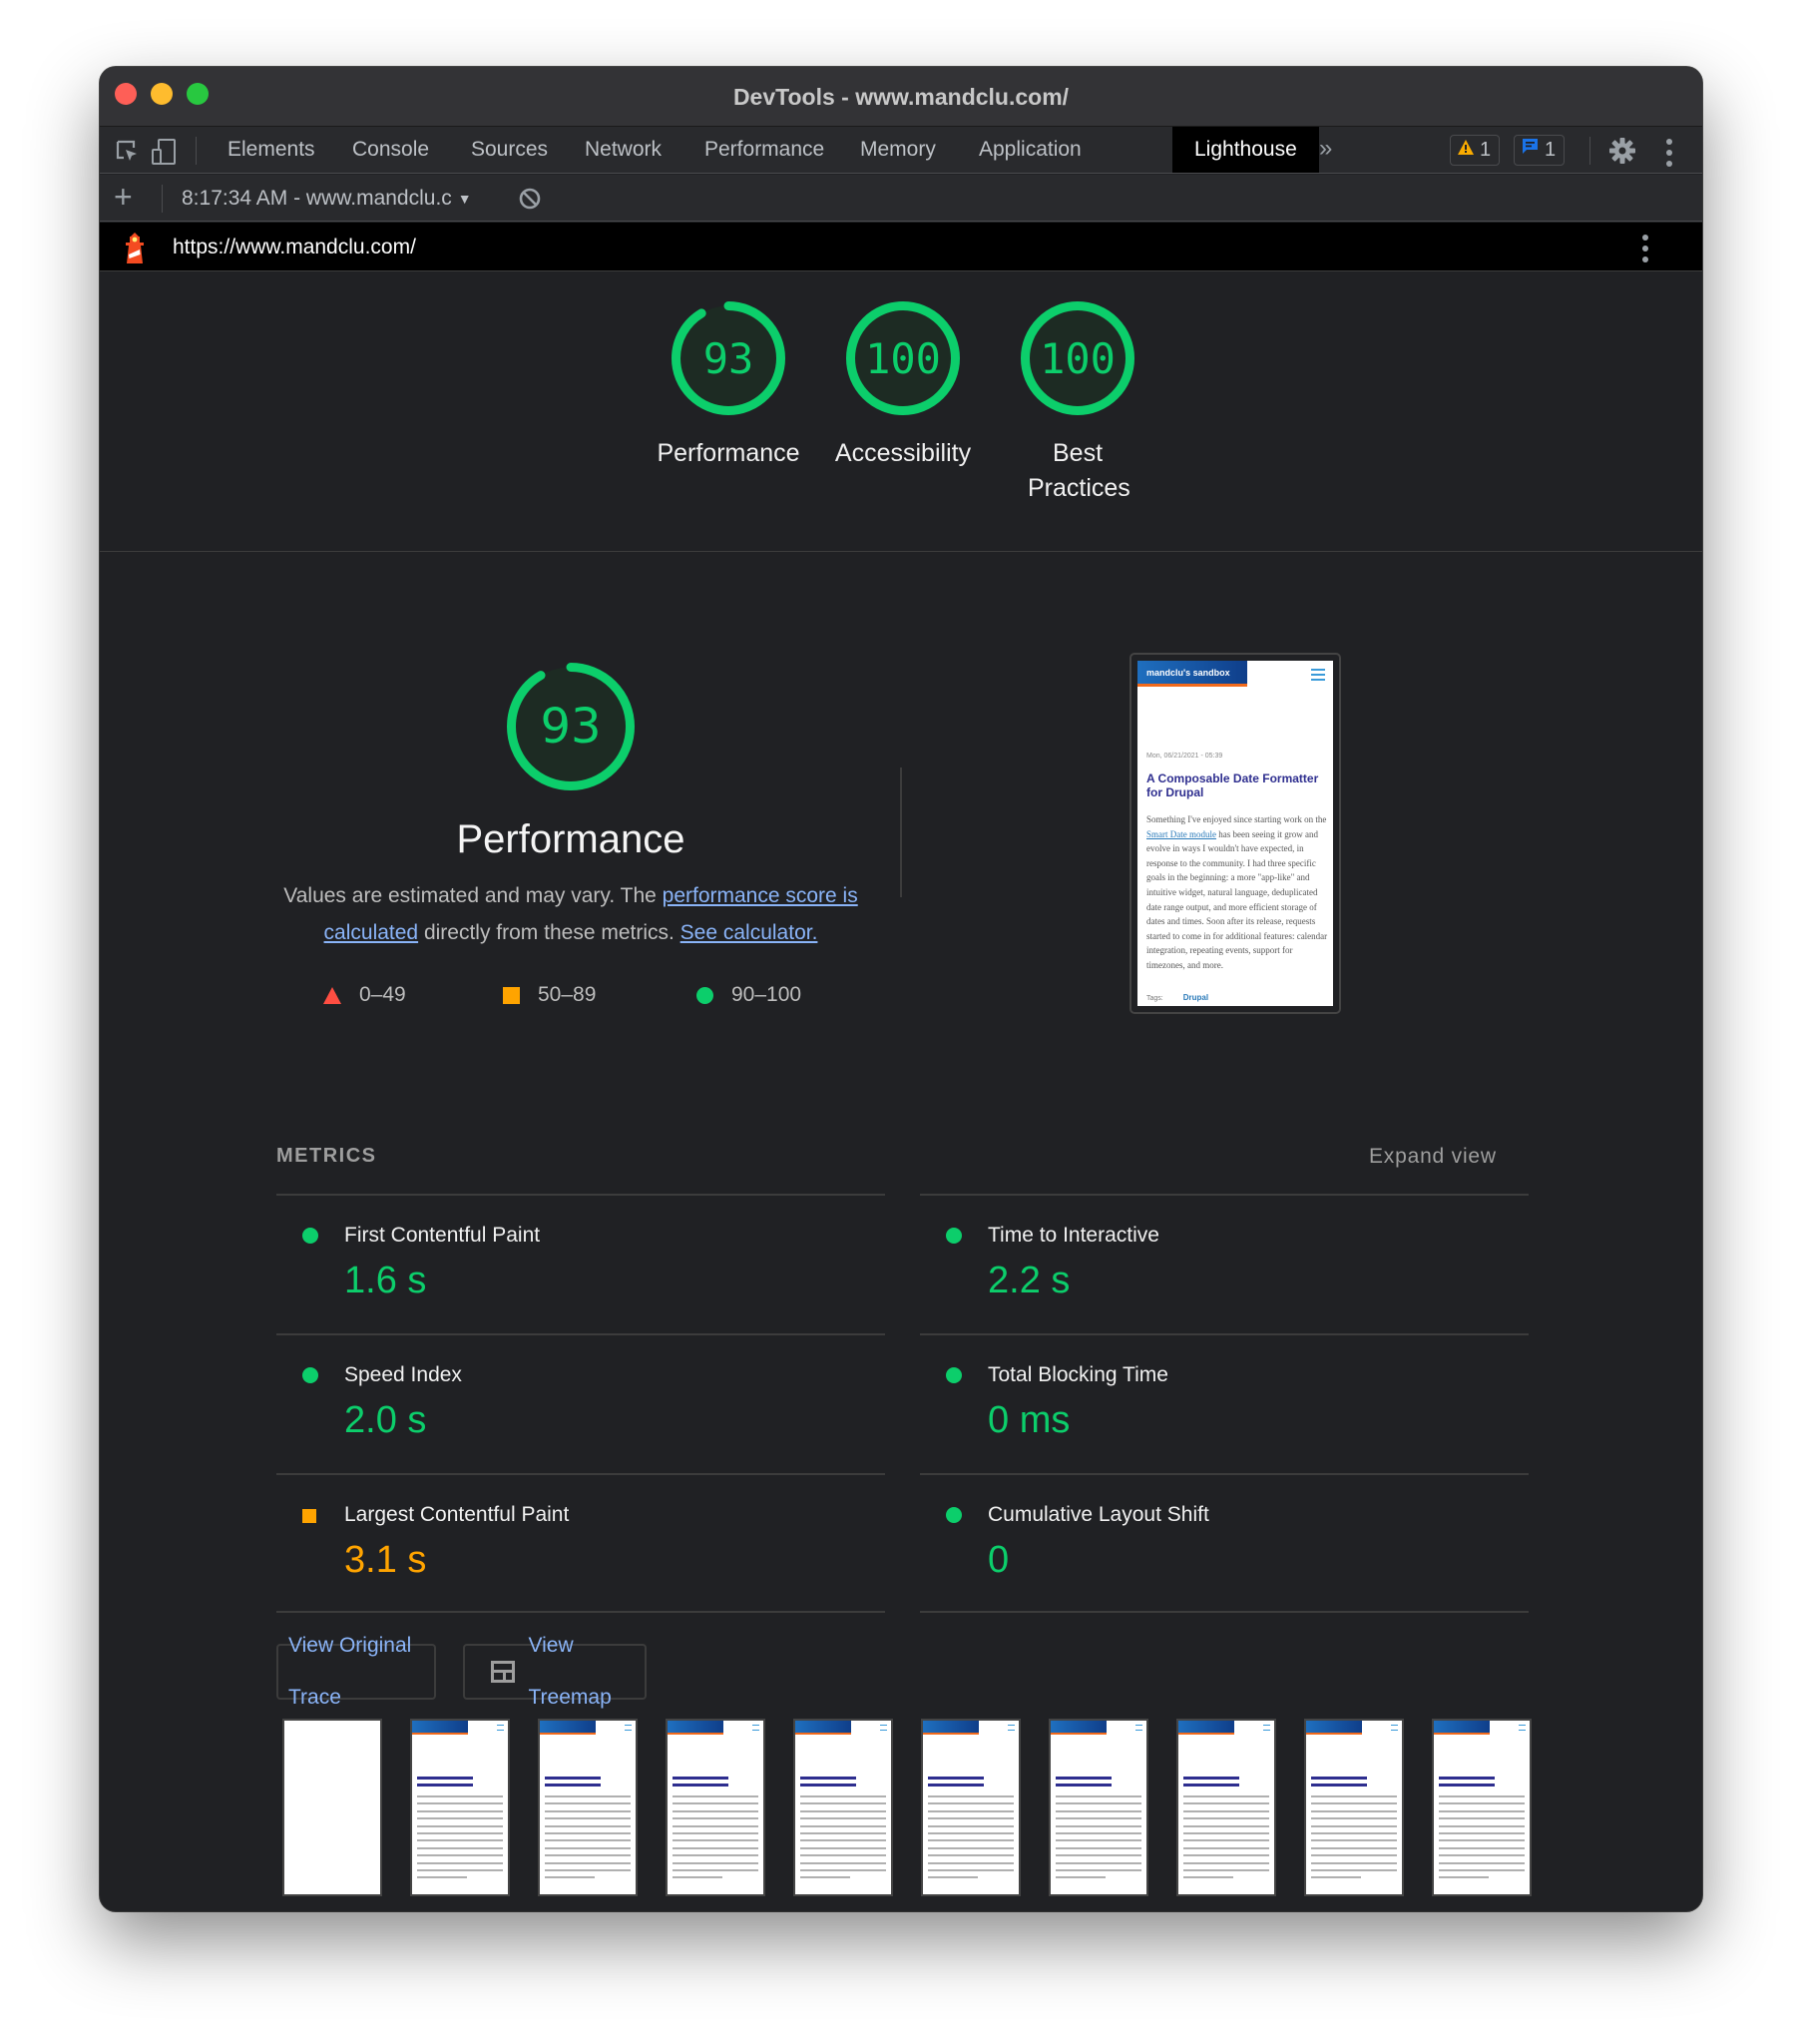  What do you see at coordinates (570, 839) in the screenshot?
I see `performance-title: Performance` at bounding box center [570, 839].